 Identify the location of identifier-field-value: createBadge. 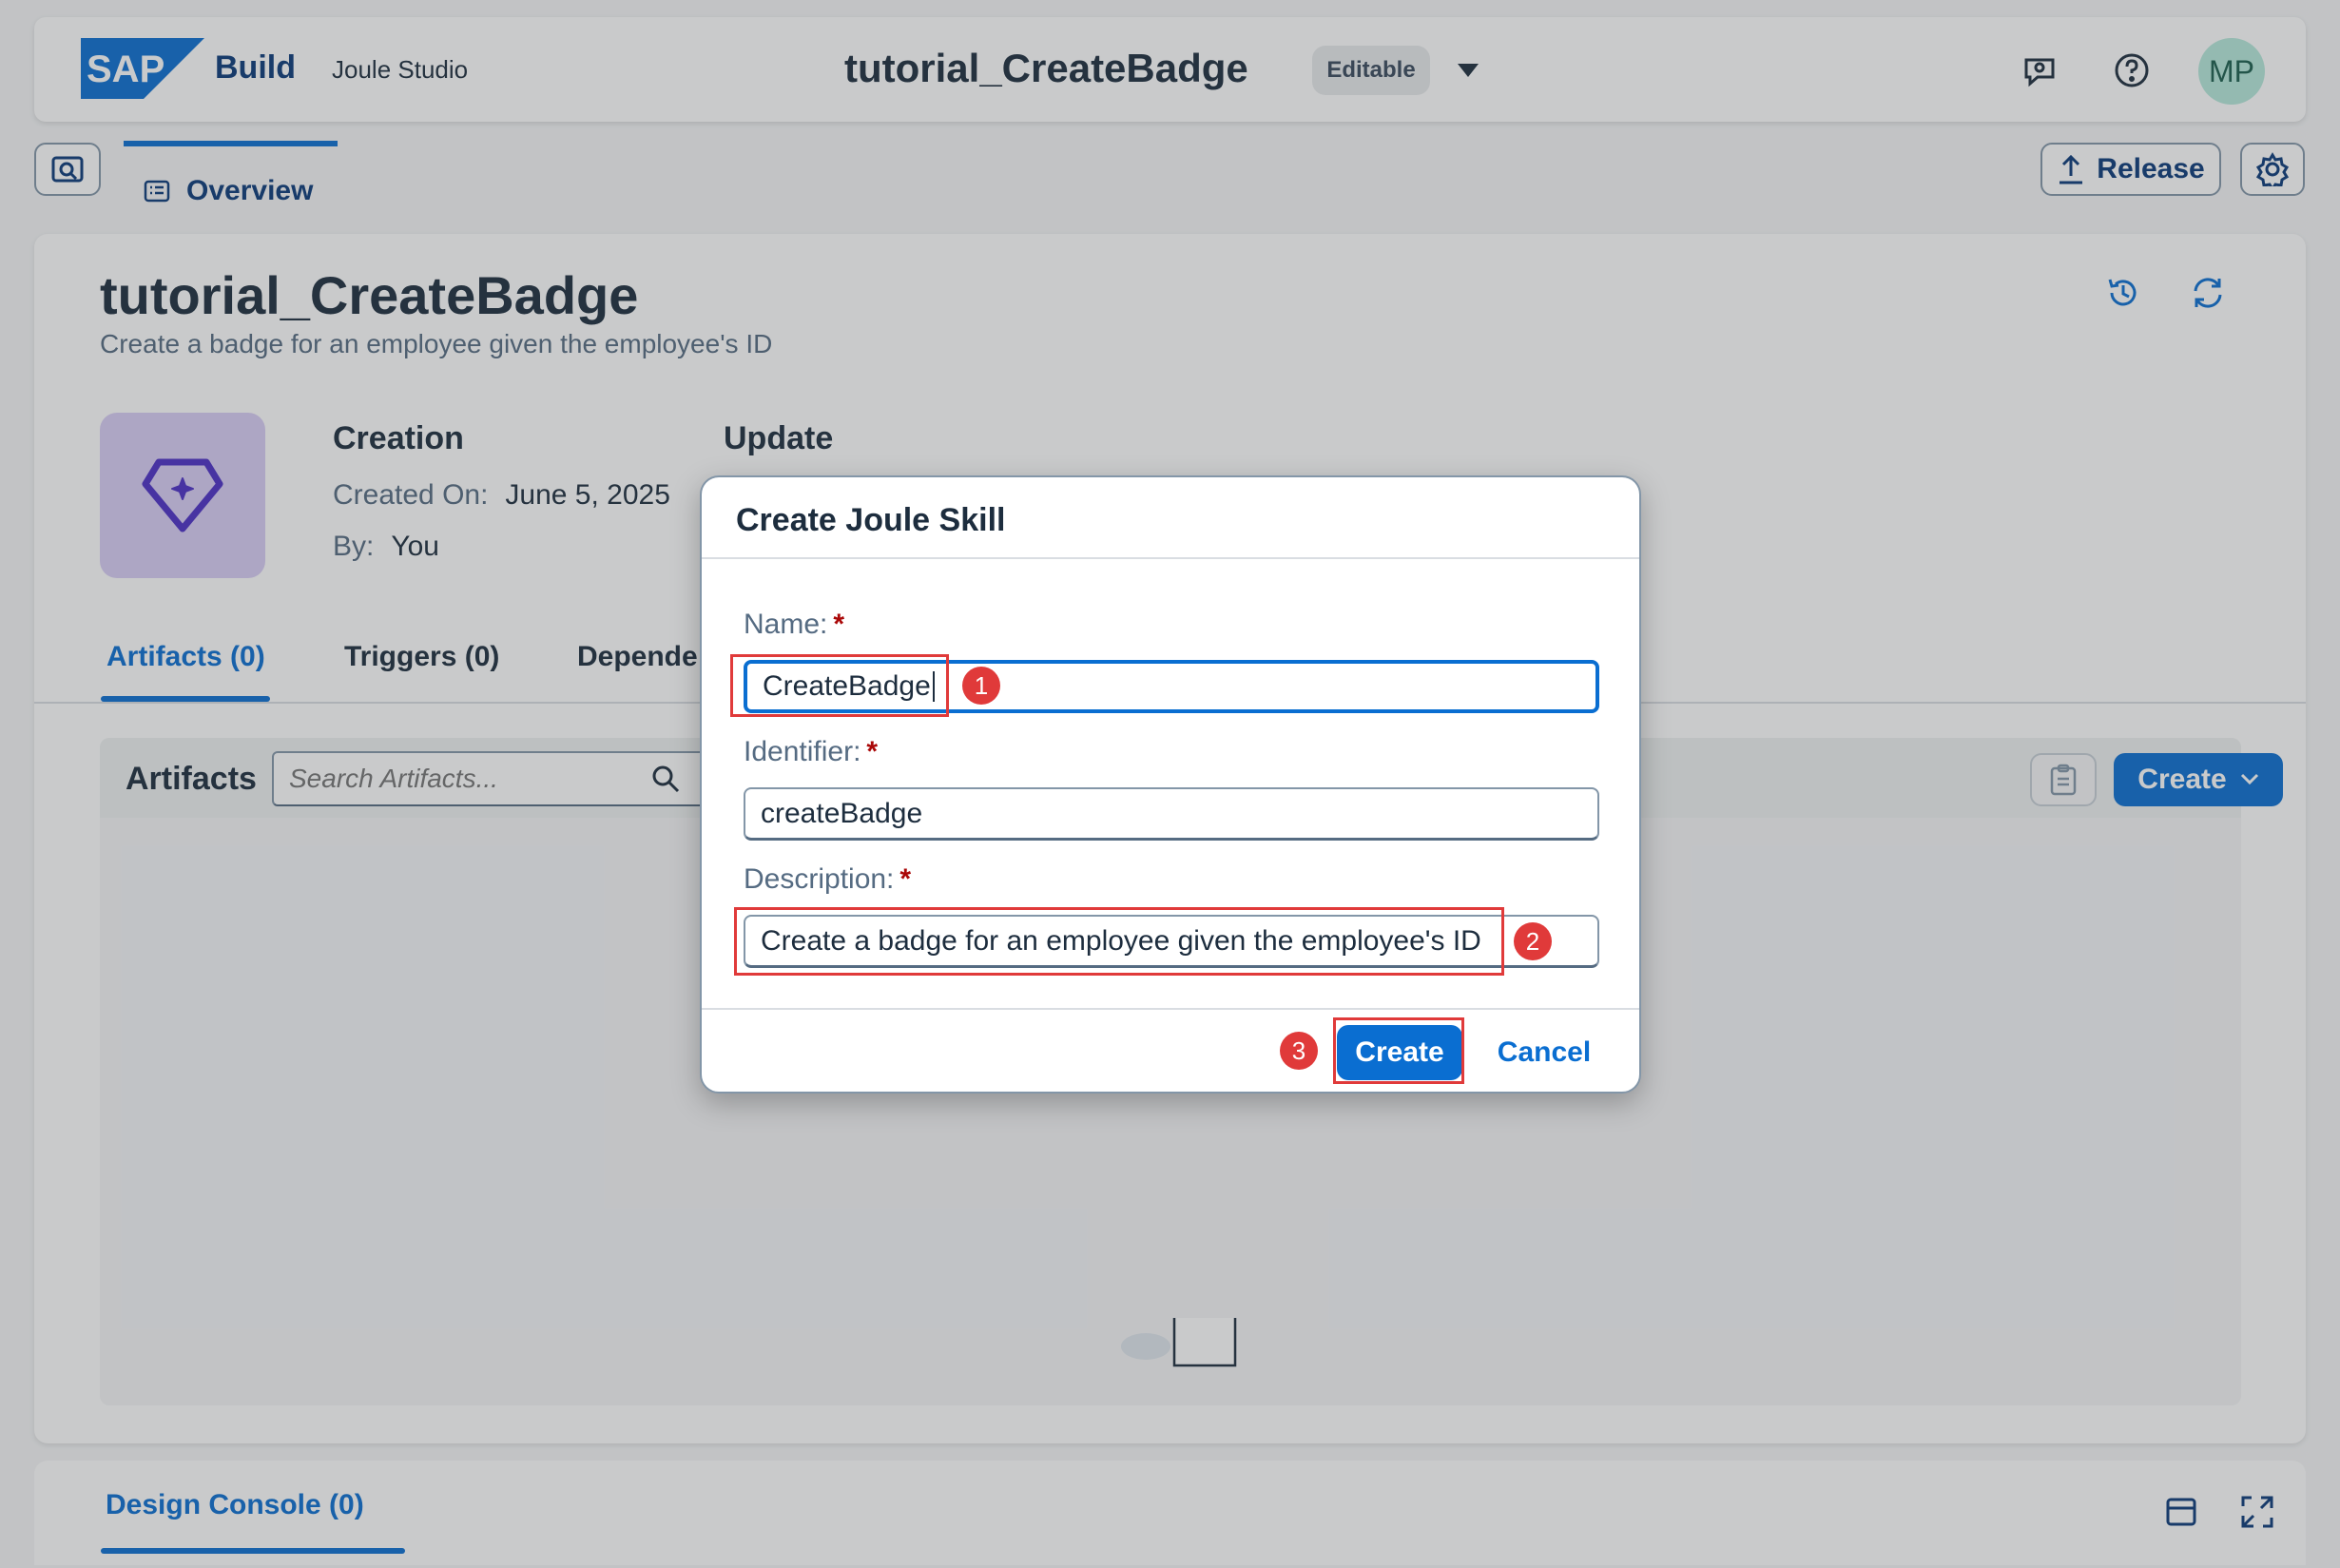
(842, 813).